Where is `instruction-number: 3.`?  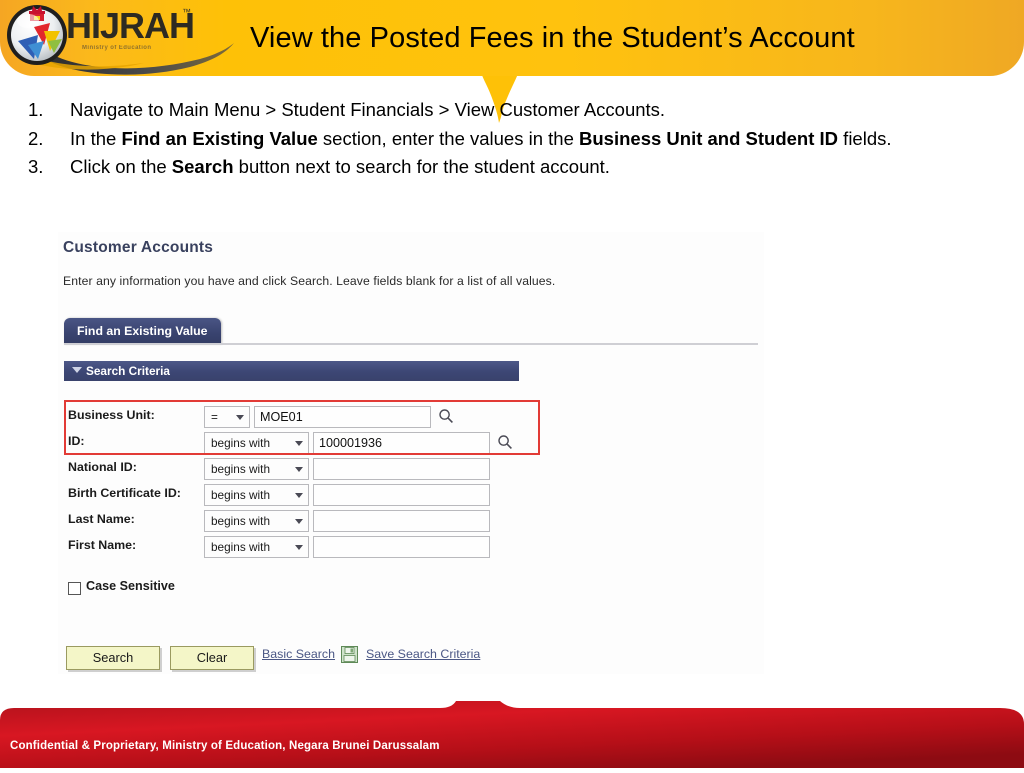 instruction-number: 3. is located at coordinates (36, 166).